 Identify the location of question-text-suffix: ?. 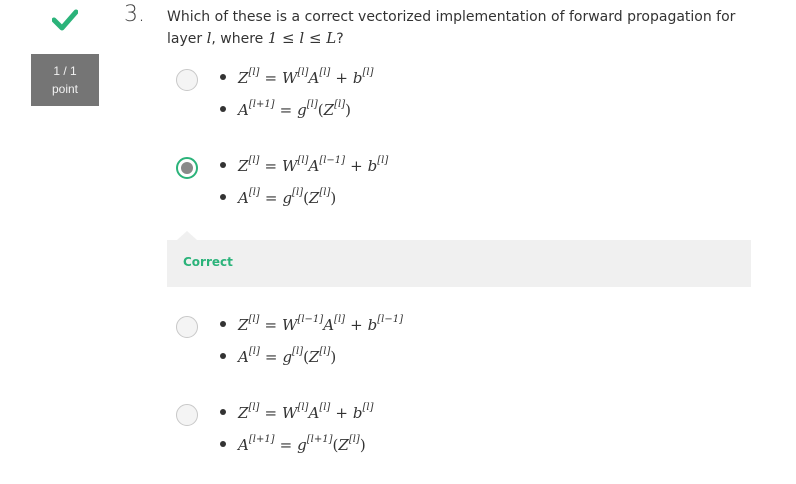
(340, 39).